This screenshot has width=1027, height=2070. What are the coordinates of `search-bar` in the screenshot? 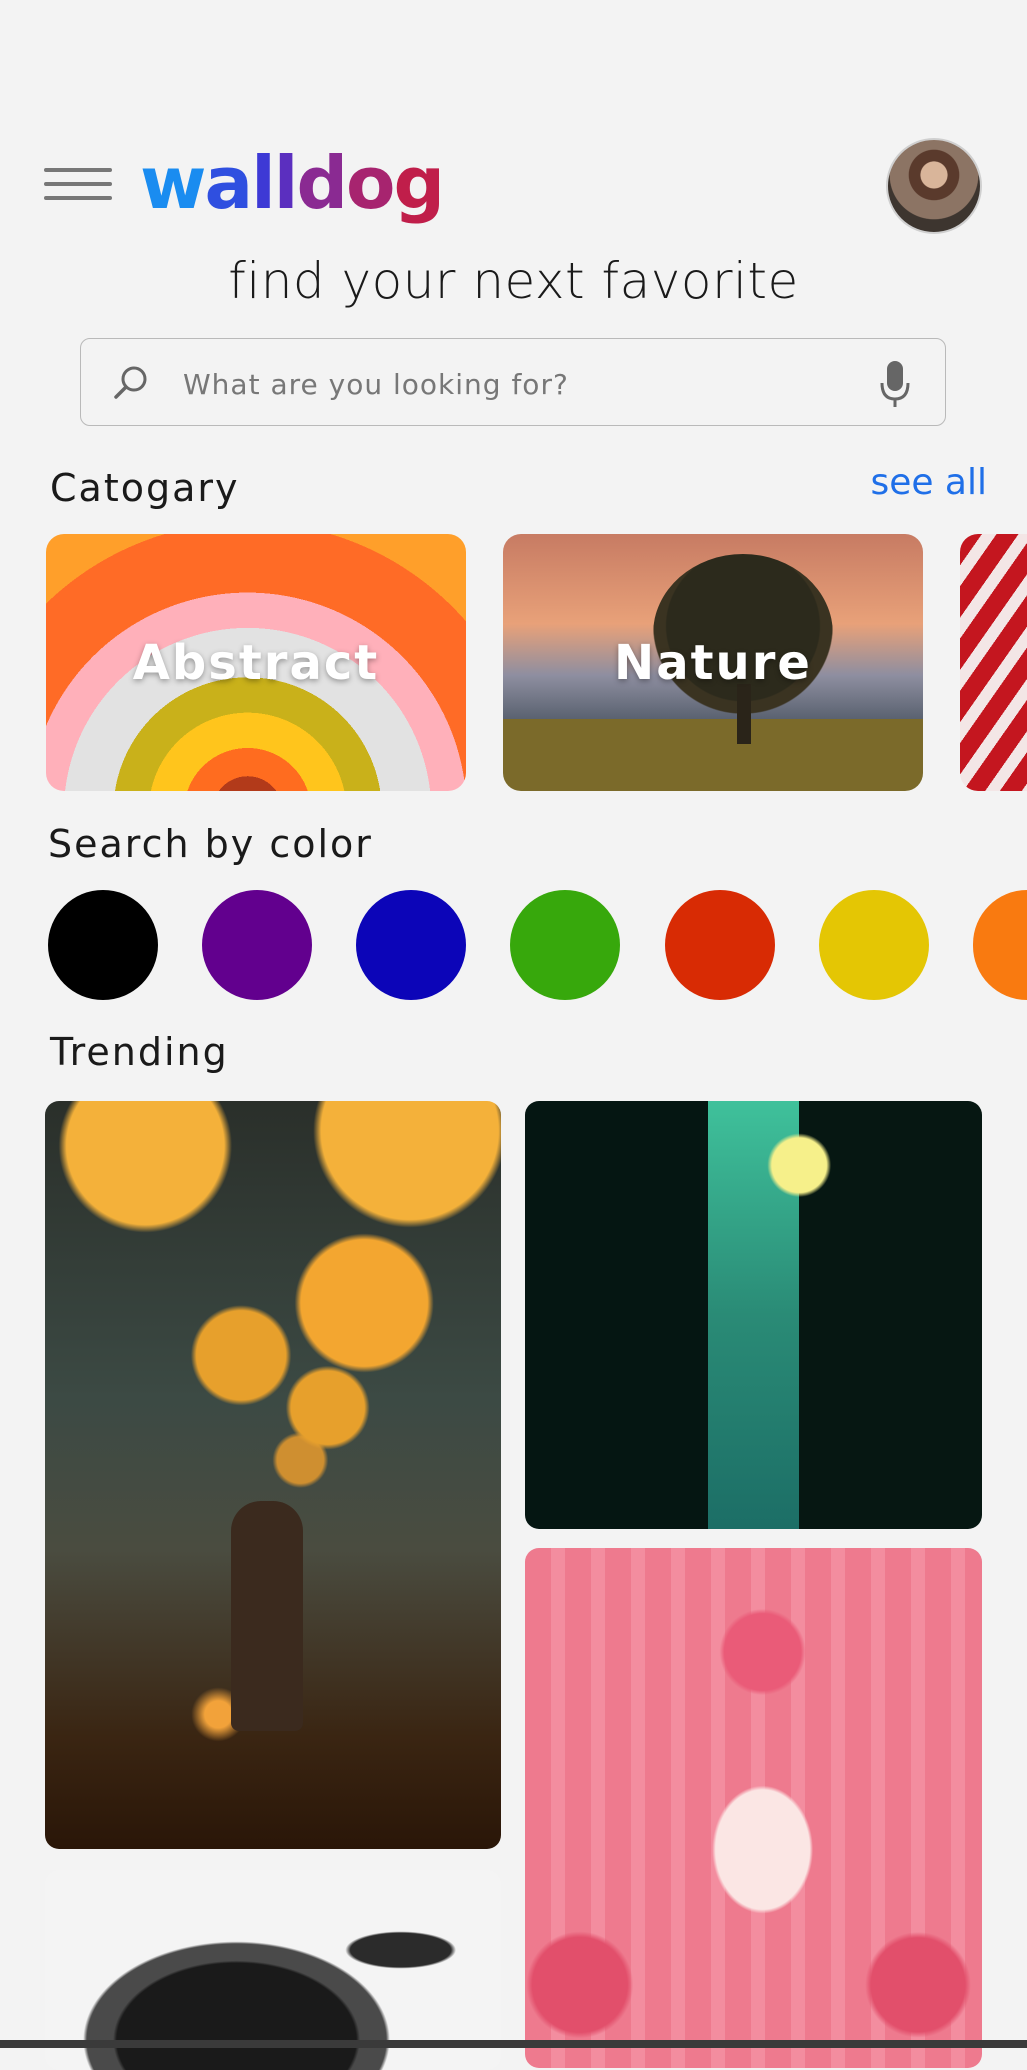 It's located at (513, 382).